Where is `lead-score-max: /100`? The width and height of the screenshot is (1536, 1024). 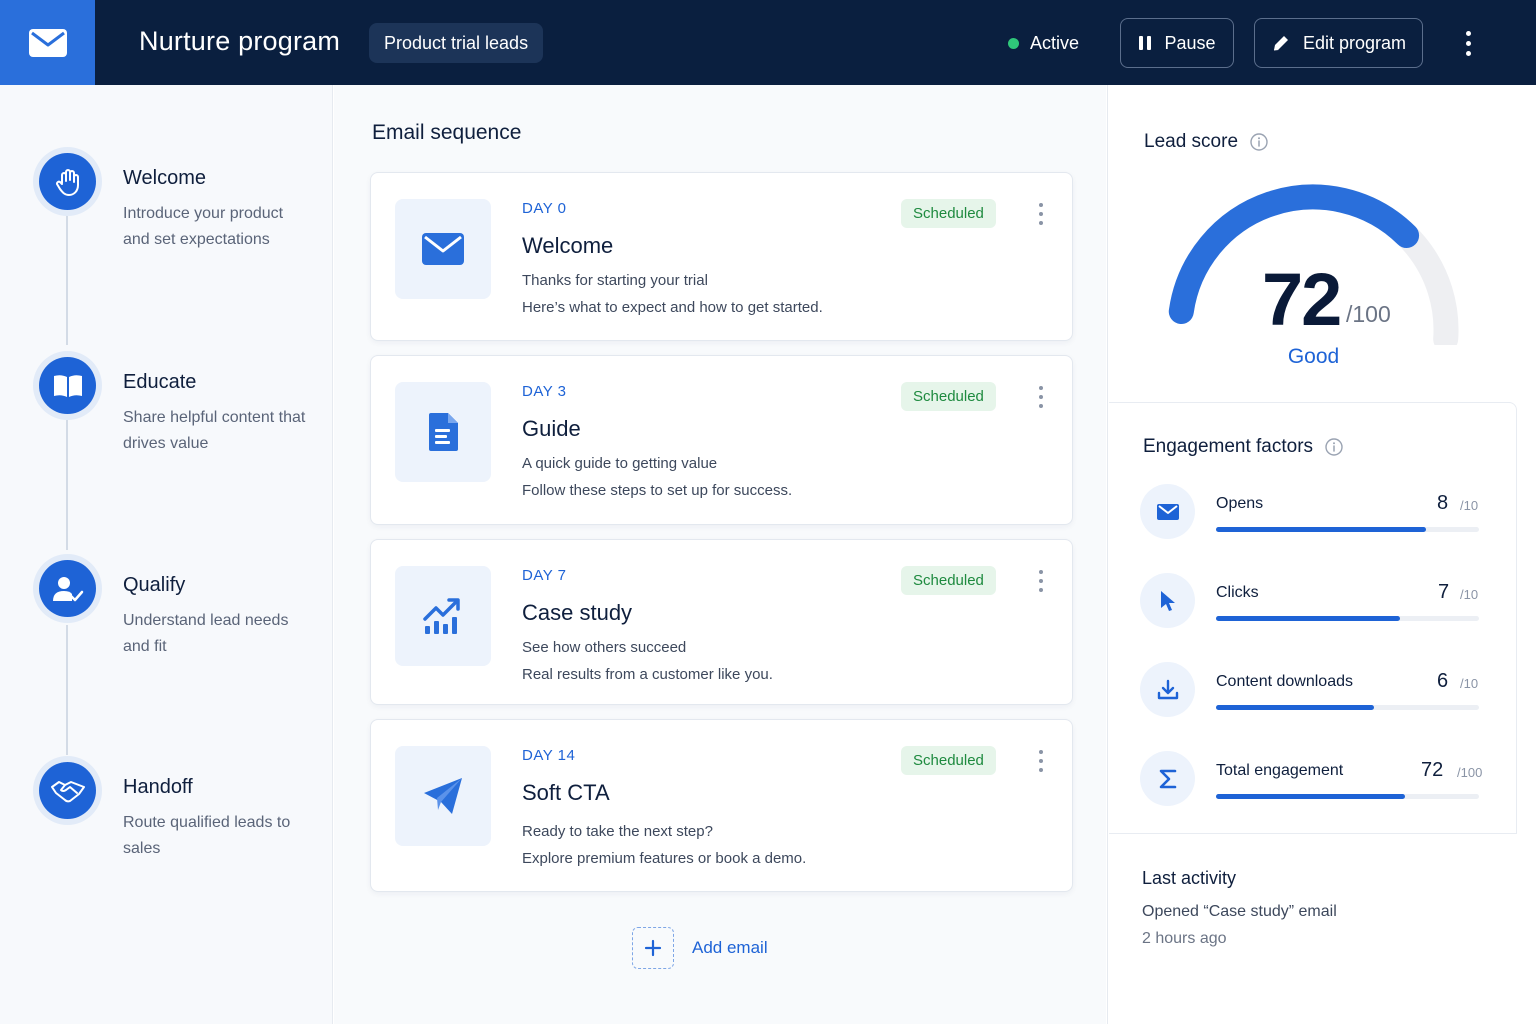
lead-score-max: /100 is located at coordinates (1368, 314).